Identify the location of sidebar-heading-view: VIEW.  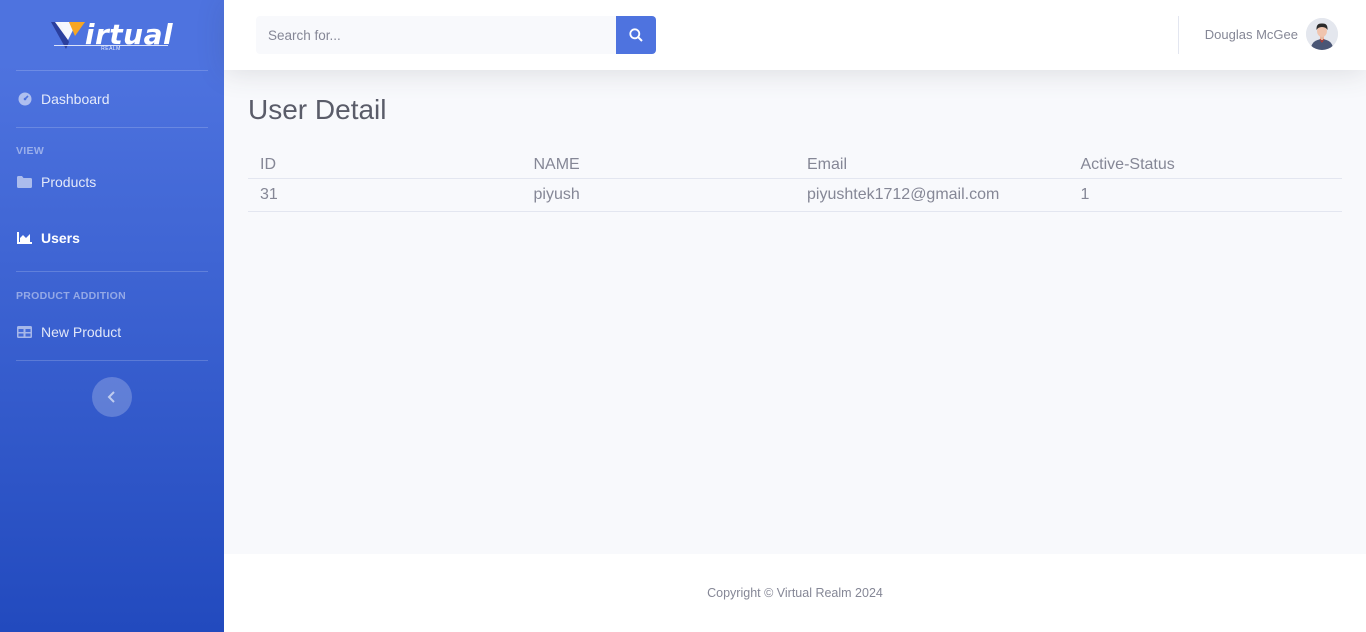
(30, 151).